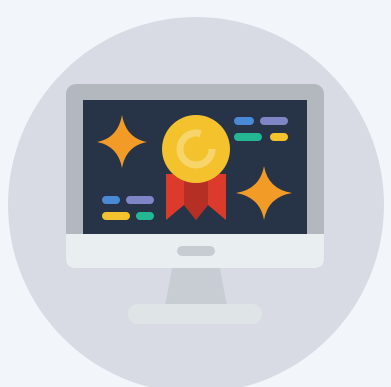 The height and width of the screenshot is (387, 391). Describe the element at coordinates (195, 314) in the screenshot. I see `monitor-foot` at that location.